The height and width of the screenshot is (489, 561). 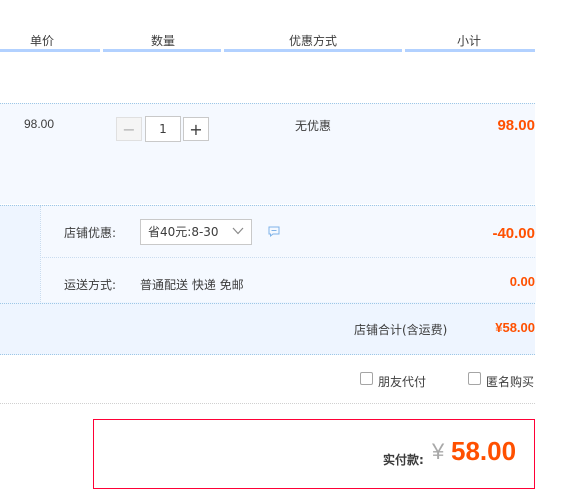 I want to click on payment-label: 实付款:, so click(x=403, y=460).